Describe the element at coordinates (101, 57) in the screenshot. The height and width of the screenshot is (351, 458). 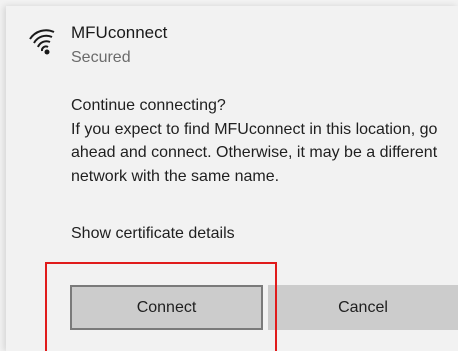
I see `network-status: Secured` at that location.